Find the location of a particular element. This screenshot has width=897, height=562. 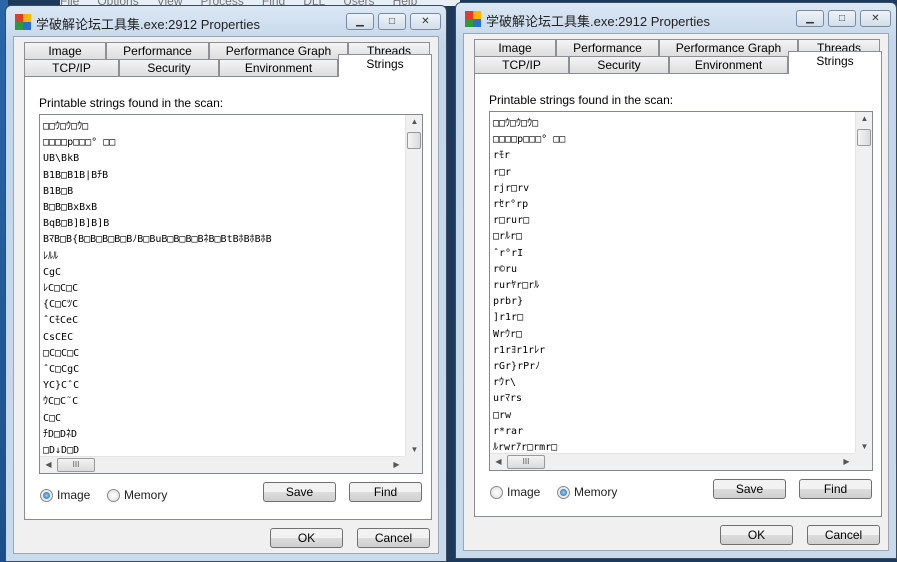

list-item: BqB□B]B]B]B is located at coordinates (157, 224).